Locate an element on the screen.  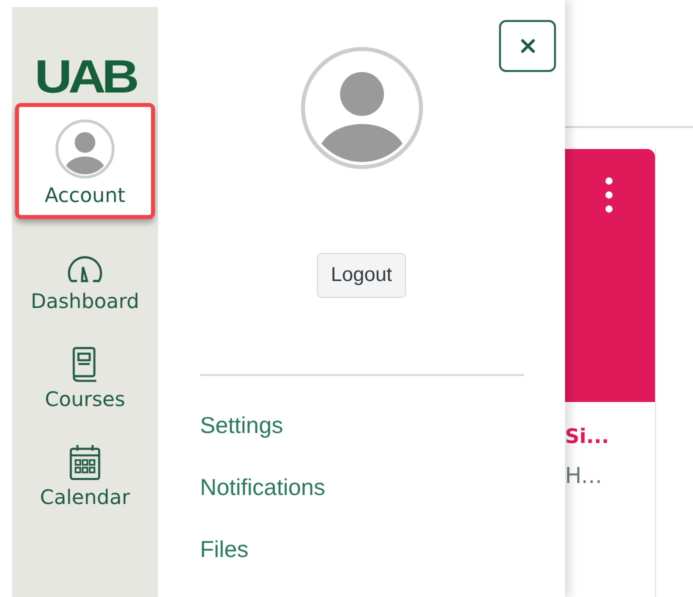
logout-button: Logout is located at coordinates (361, 275).